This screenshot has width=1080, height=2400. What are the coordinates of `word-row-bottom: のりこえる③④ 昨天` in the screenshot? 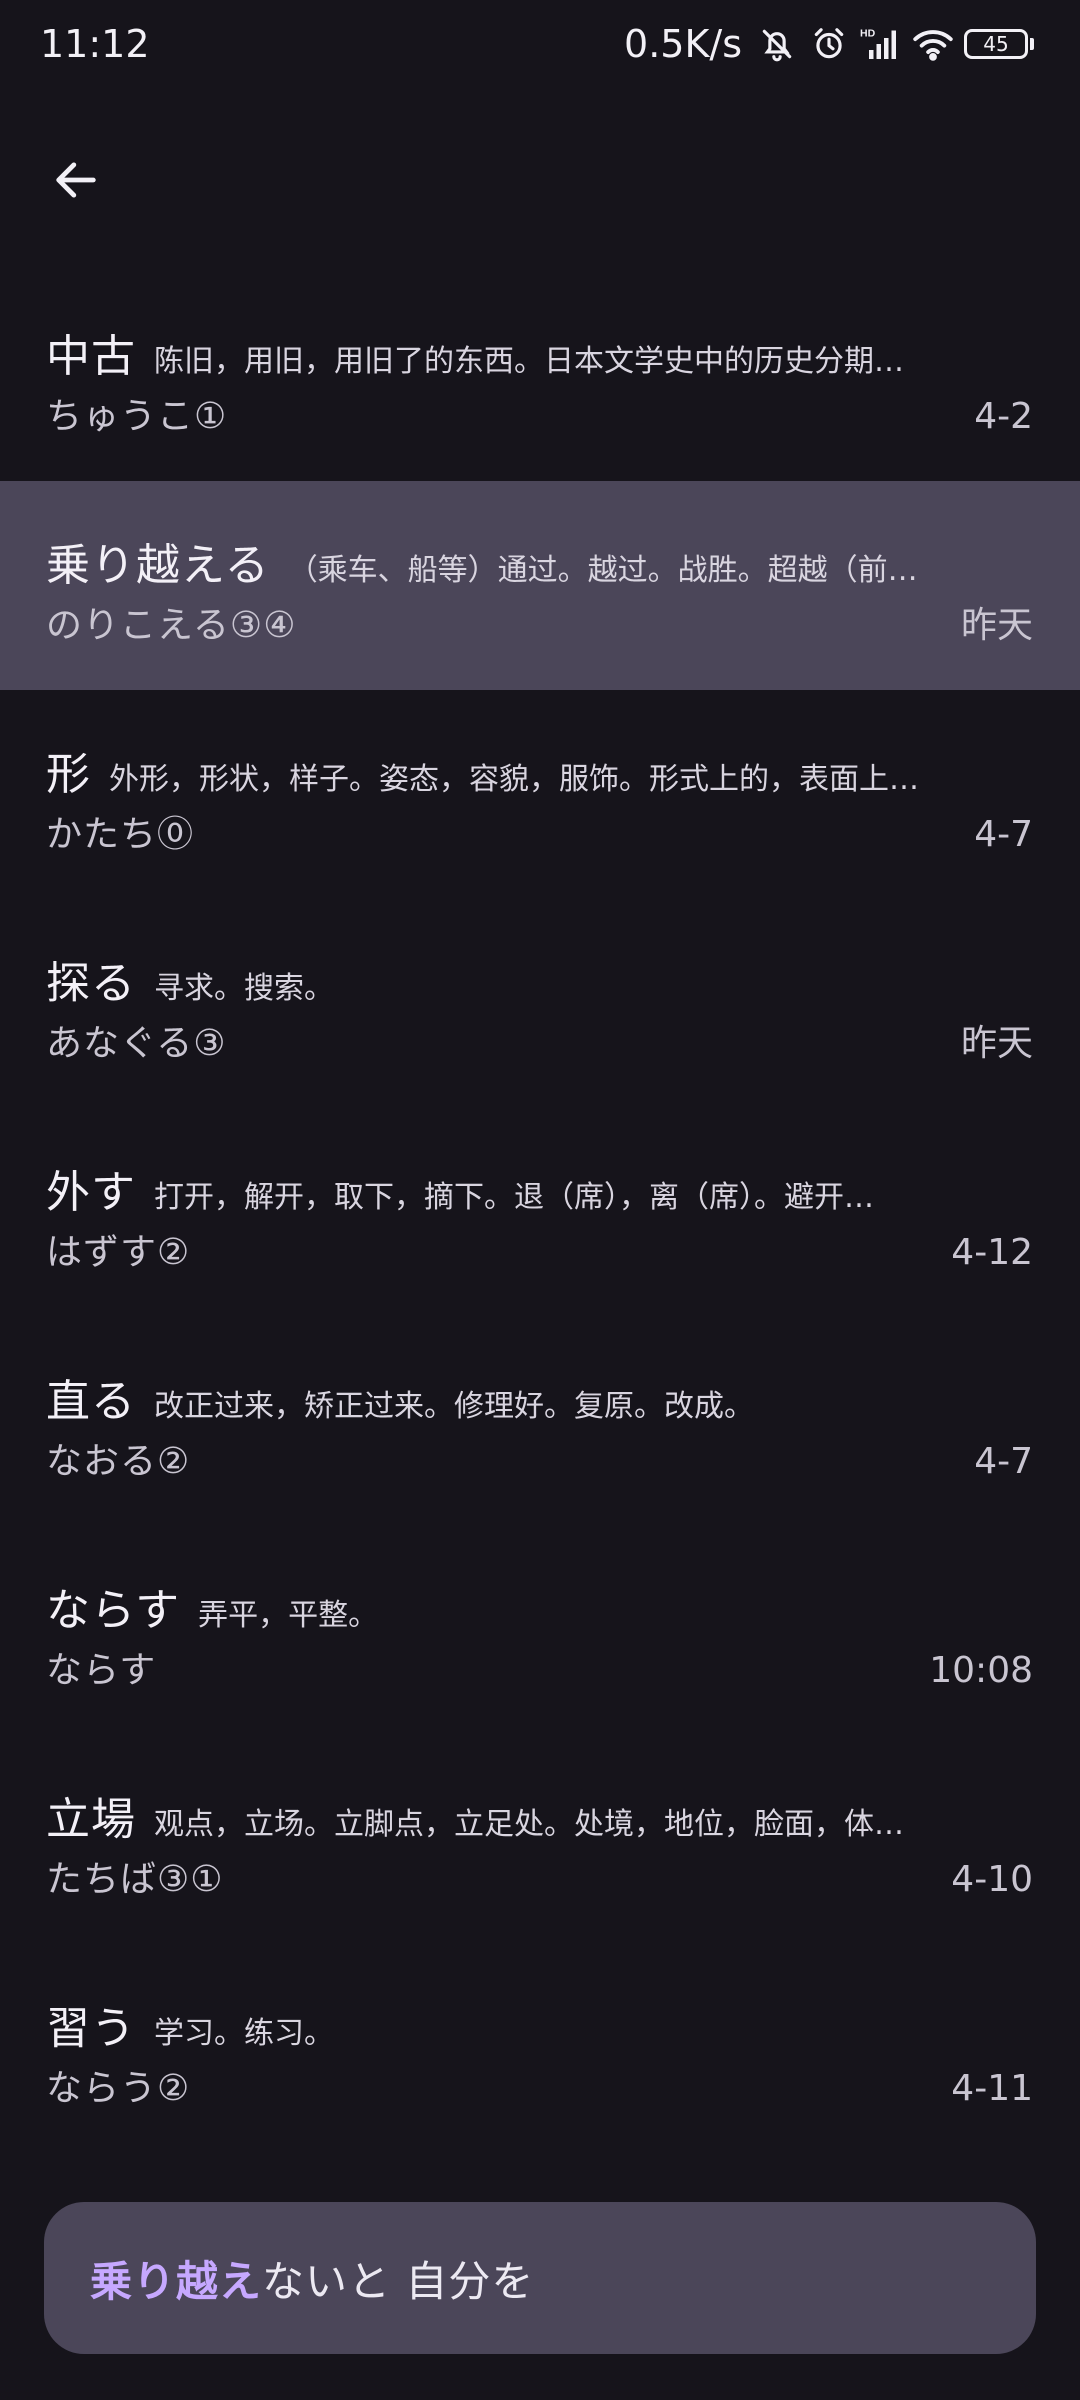 It's located at (539, 622).